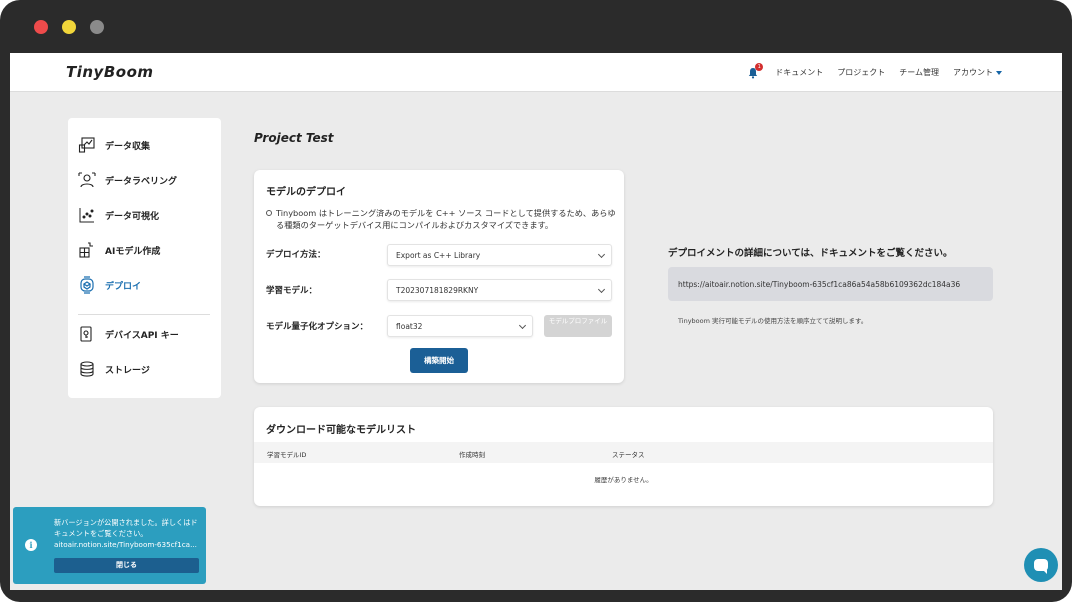 This screenshot has width=1072, height=602. Describe the element at coordinates (294, 138) in the screenshot. I see `page-title: Project Test` at that location.